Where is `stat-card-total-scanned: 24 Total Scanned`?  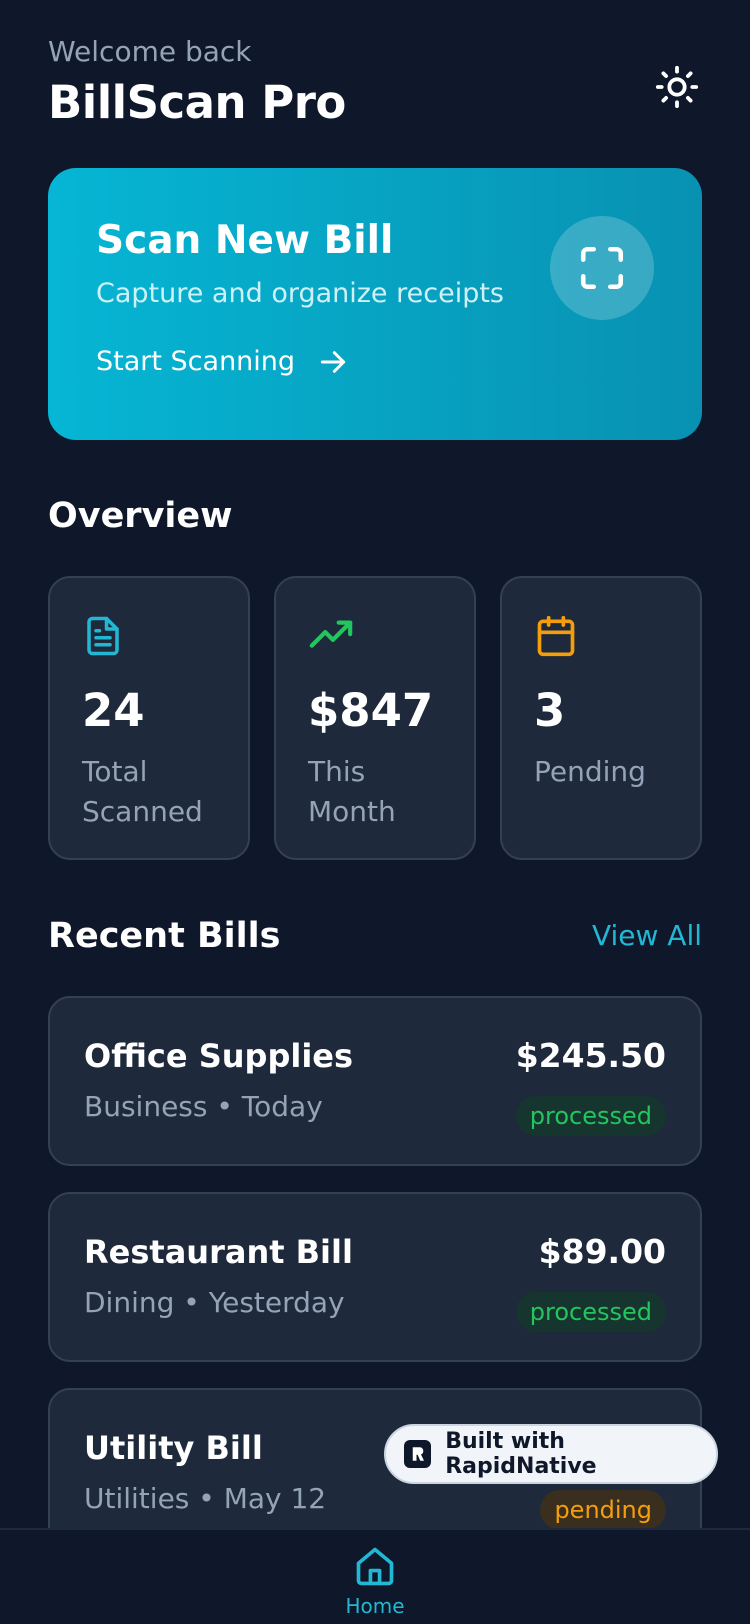
stat-card-total-scanned: 24 Total Scanned is located at coordinates (149, 718).